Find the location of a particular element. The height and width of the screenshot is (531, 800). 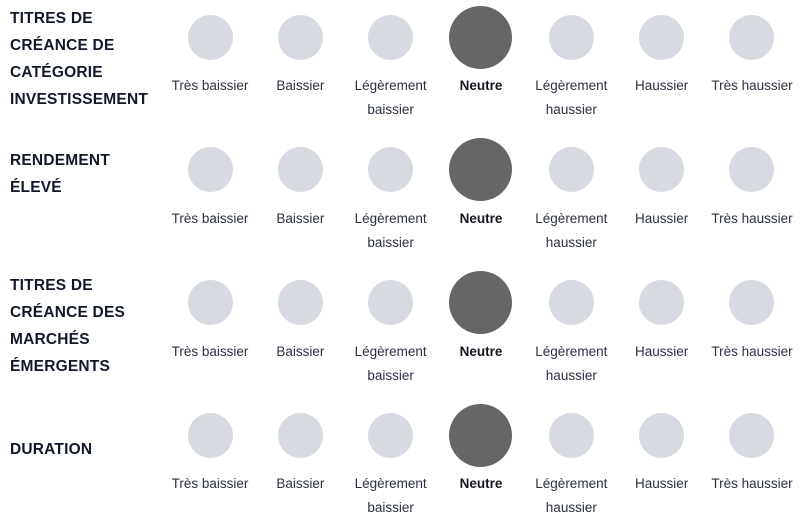

asset-class-label: TITRES DE CRÉANCE DES MARCHÉS ÉMERGENTS is located at coordinates (68, 325).